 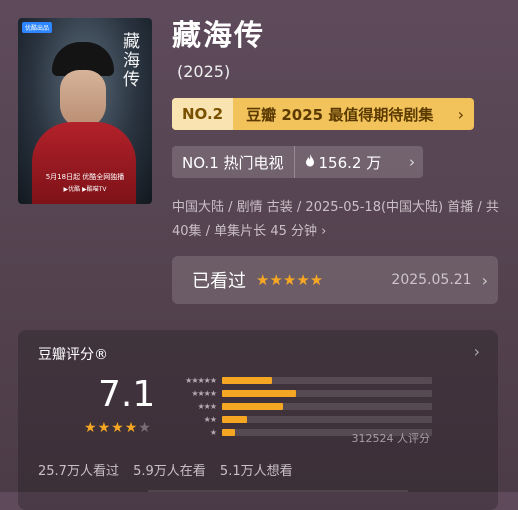 What do you see at coordinates (207, 406) in the screenshot?
I see `row-stars: ★★★` at bounding box center [207, 406].